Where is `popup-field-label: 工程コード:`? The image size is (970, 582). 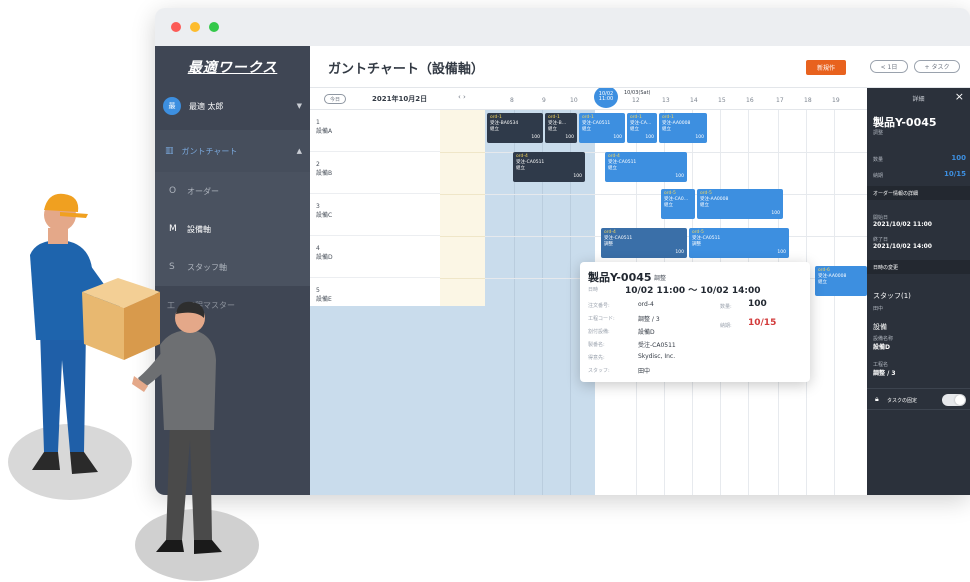 popup-field-label: 工程コード: is located at coordinates (601, 319).